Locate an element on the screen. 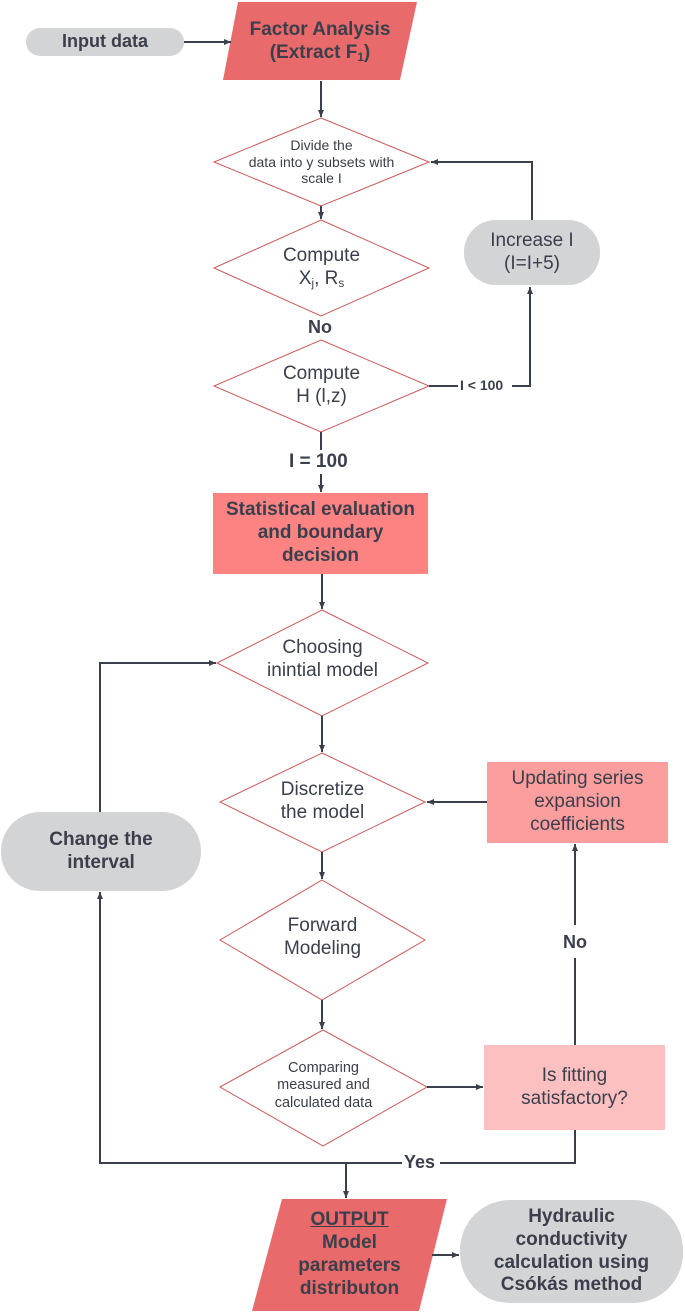 Image resolution: width=685 pixels, height=1314 pixels. divide-data-decision is located at coordinates (321, 162).